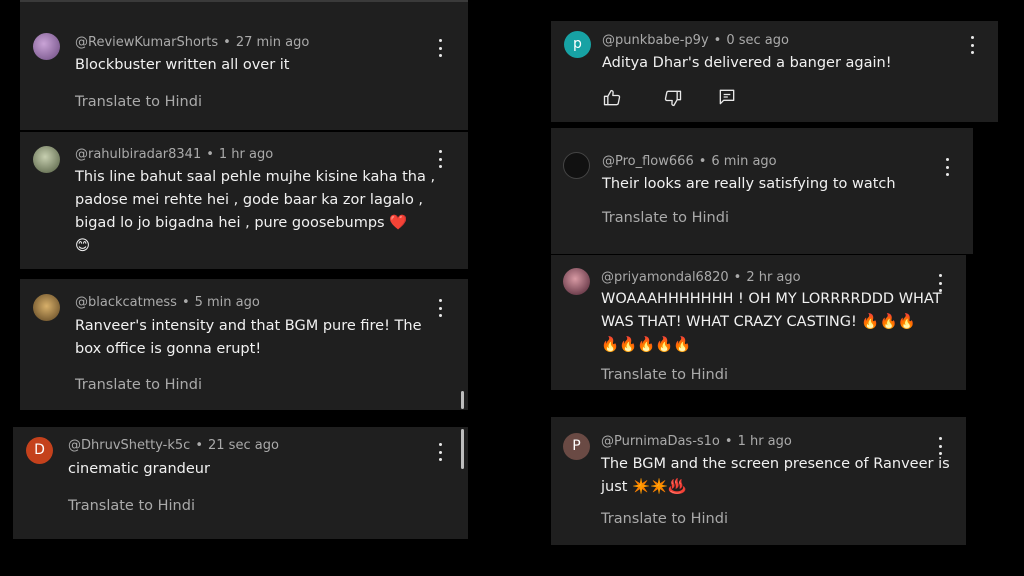  What do you see at coordinates (168, 349) in the screenshot?
I see `comment-line: box office is gonna erupt!` at bounding box center [168, 349].